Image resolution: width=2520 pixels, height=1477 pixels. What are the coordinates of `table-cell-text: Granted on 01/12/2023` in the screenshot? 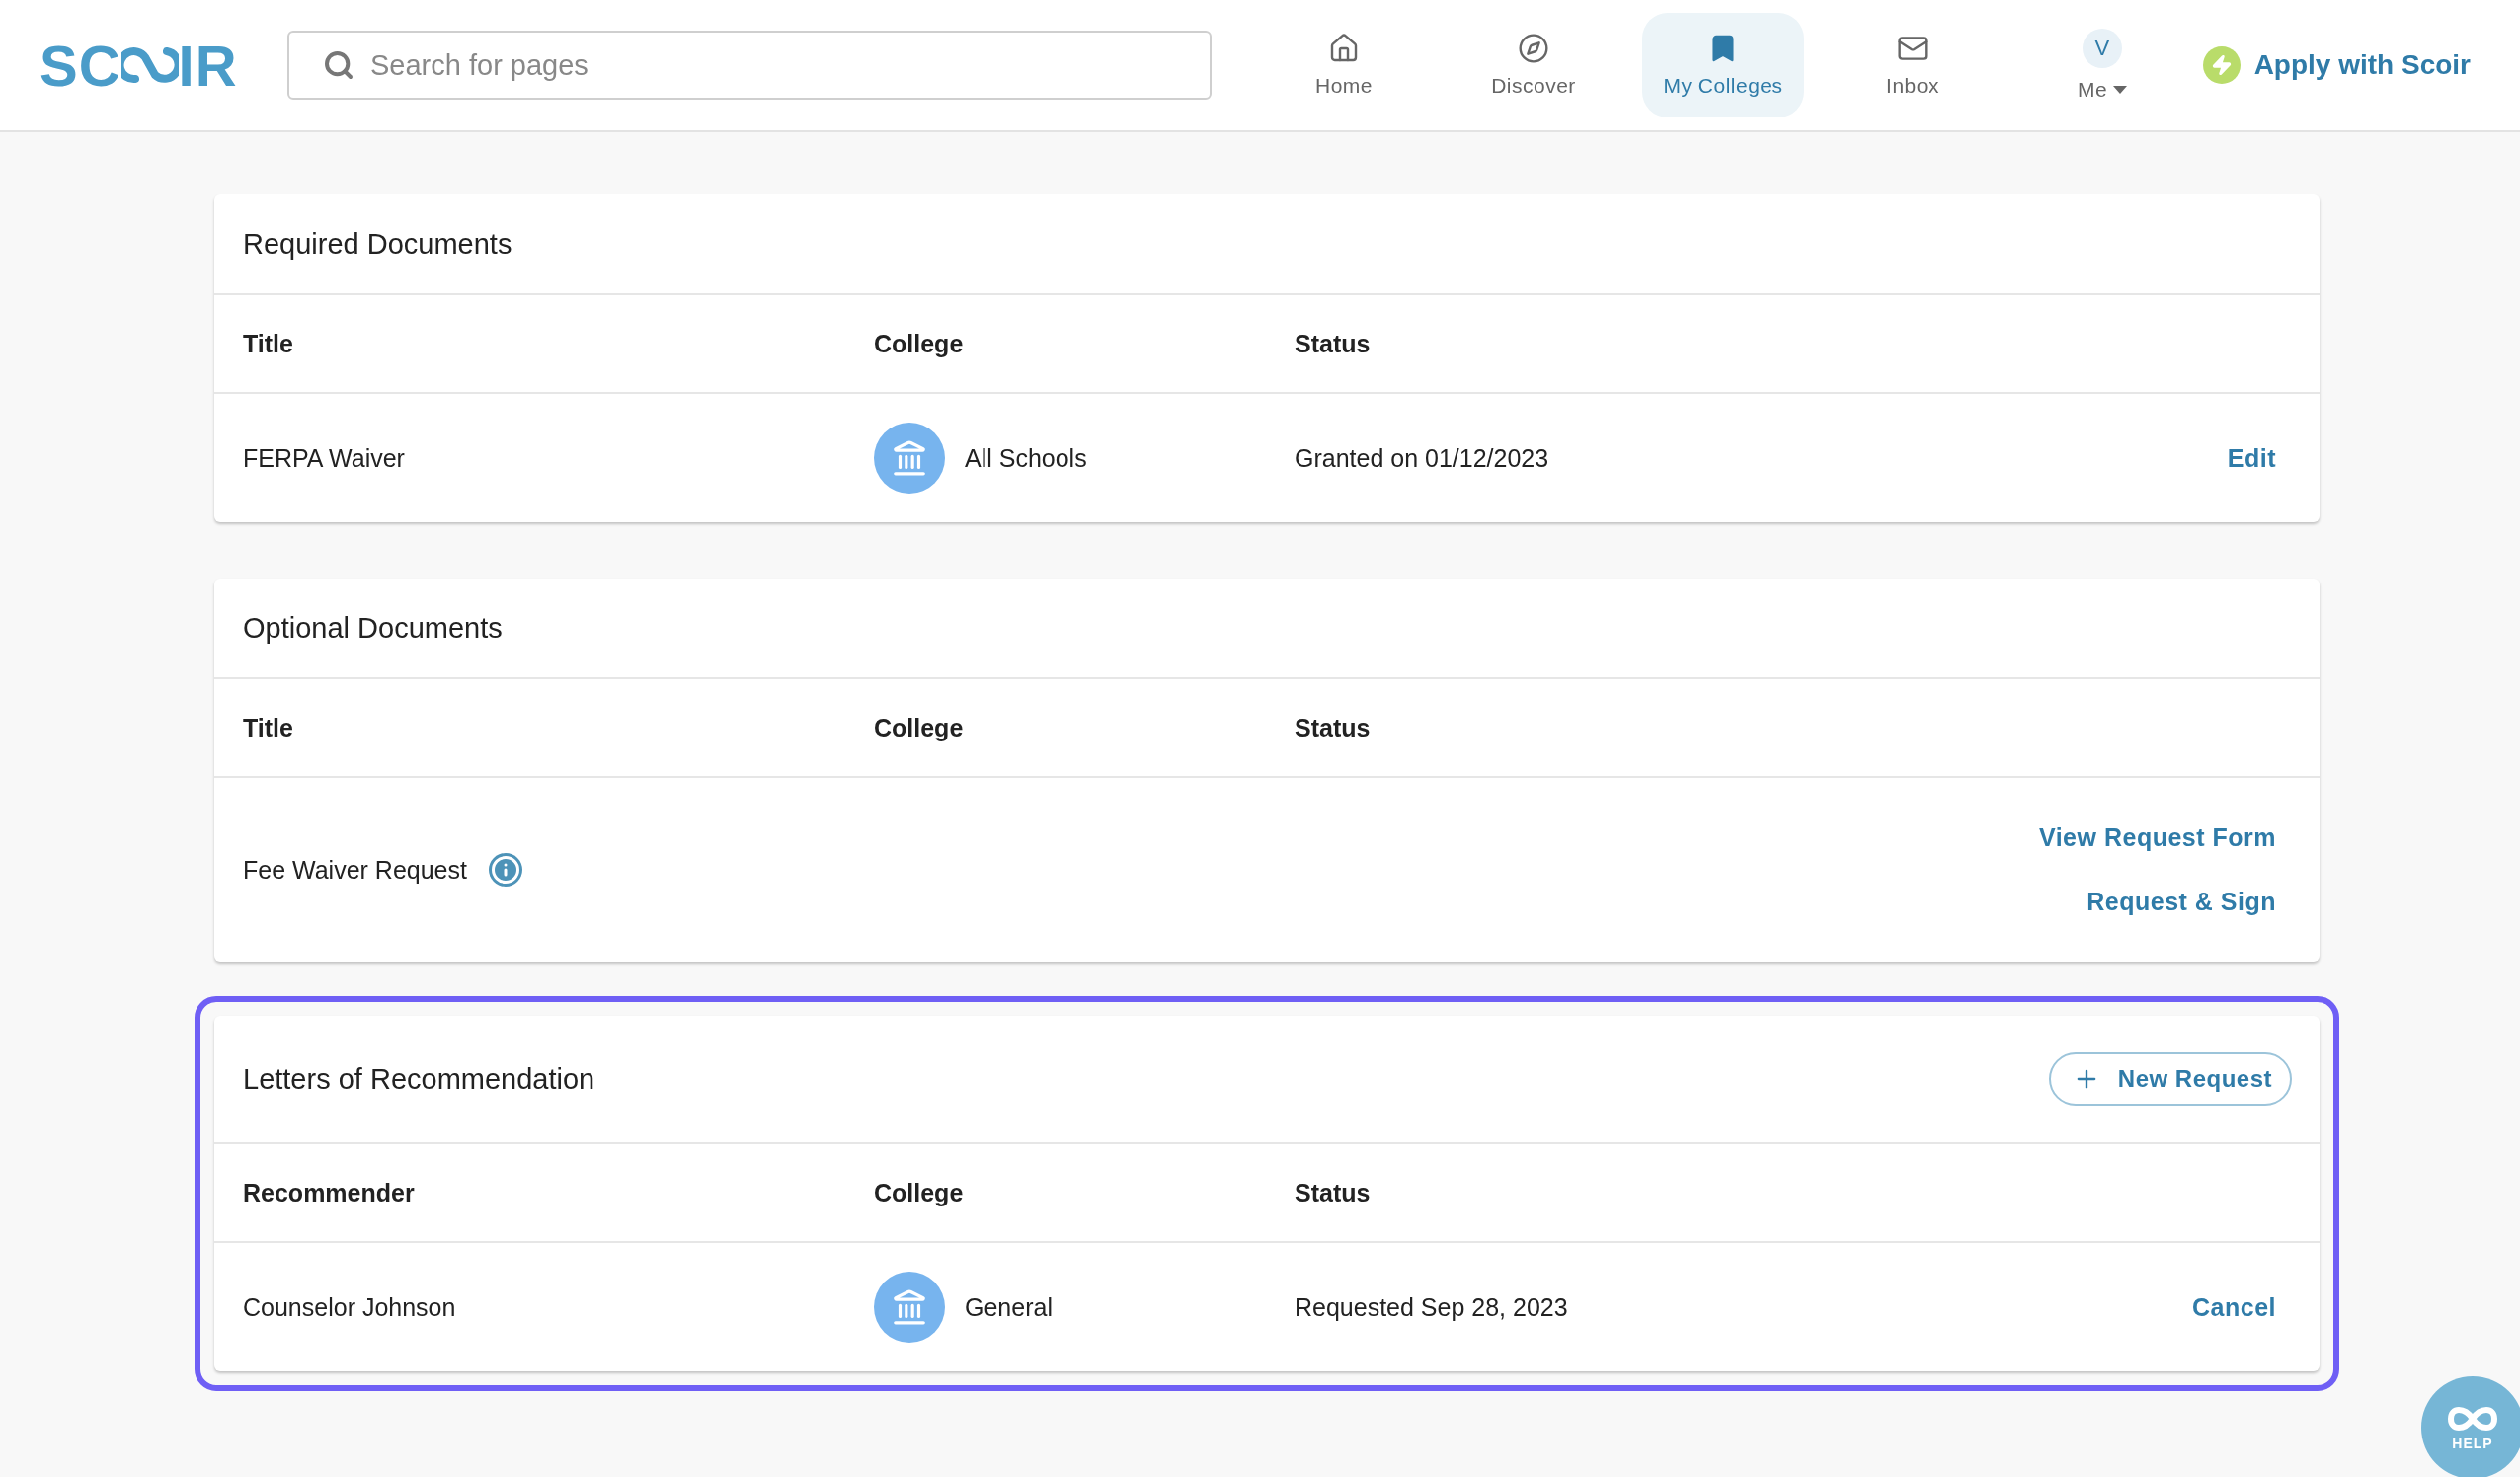 It's located at (1422, 458).